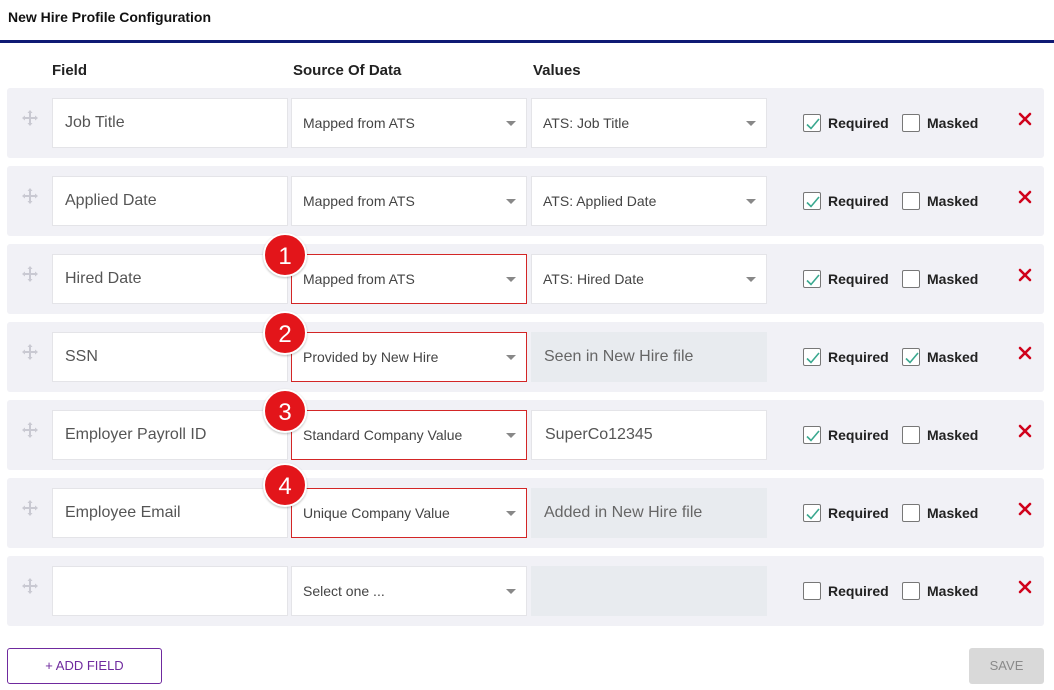 The width and height of the screenshot is (1054, 690). Describe the element at coordinates (285, 485) in the screenshot. I see `annotation-badge: 4` at that location.